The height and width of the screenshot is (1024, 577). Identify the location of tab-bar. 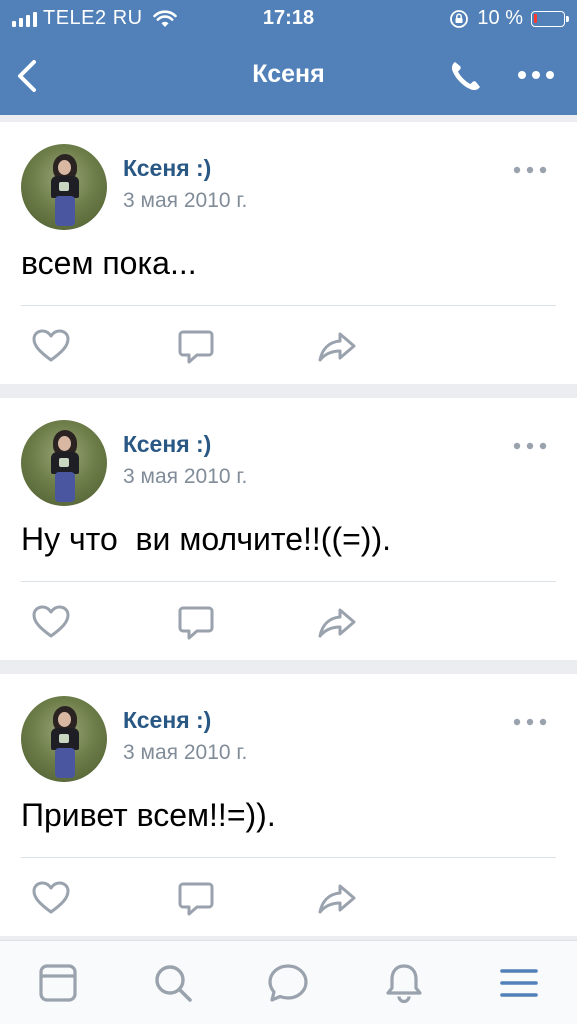
(288, 982).